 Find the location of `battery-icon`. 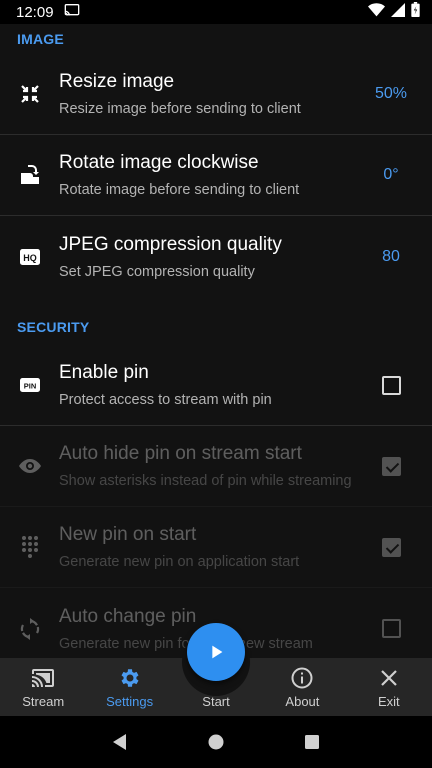

battery-icon is located at coordinates (415, 12).